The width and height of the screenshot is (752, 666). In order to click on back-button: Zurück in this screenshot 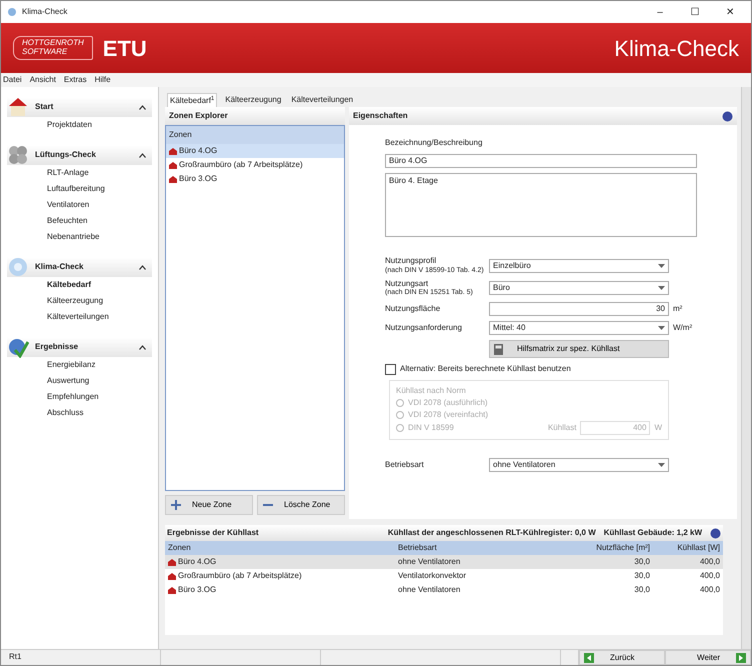, I will do `click(622, 657)`.